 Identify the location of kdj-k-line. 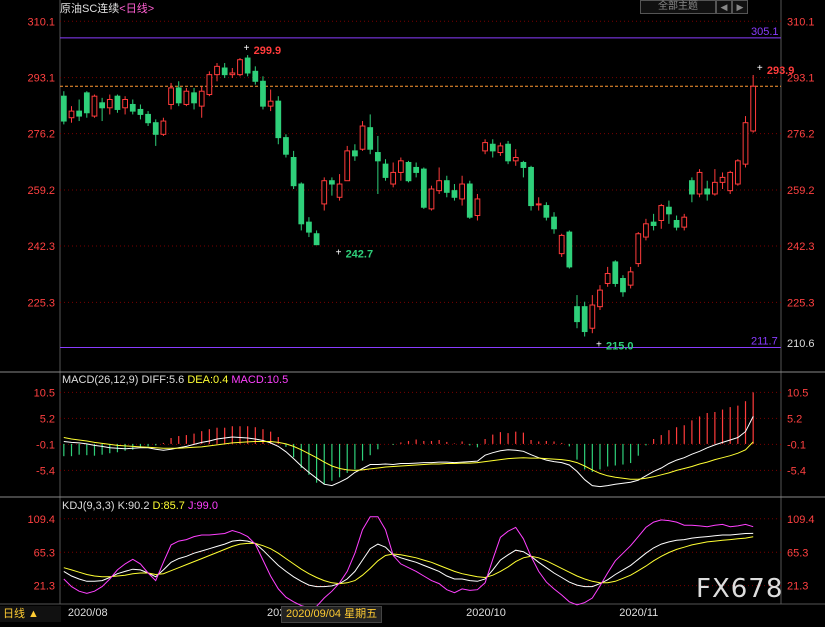
(408, 560).